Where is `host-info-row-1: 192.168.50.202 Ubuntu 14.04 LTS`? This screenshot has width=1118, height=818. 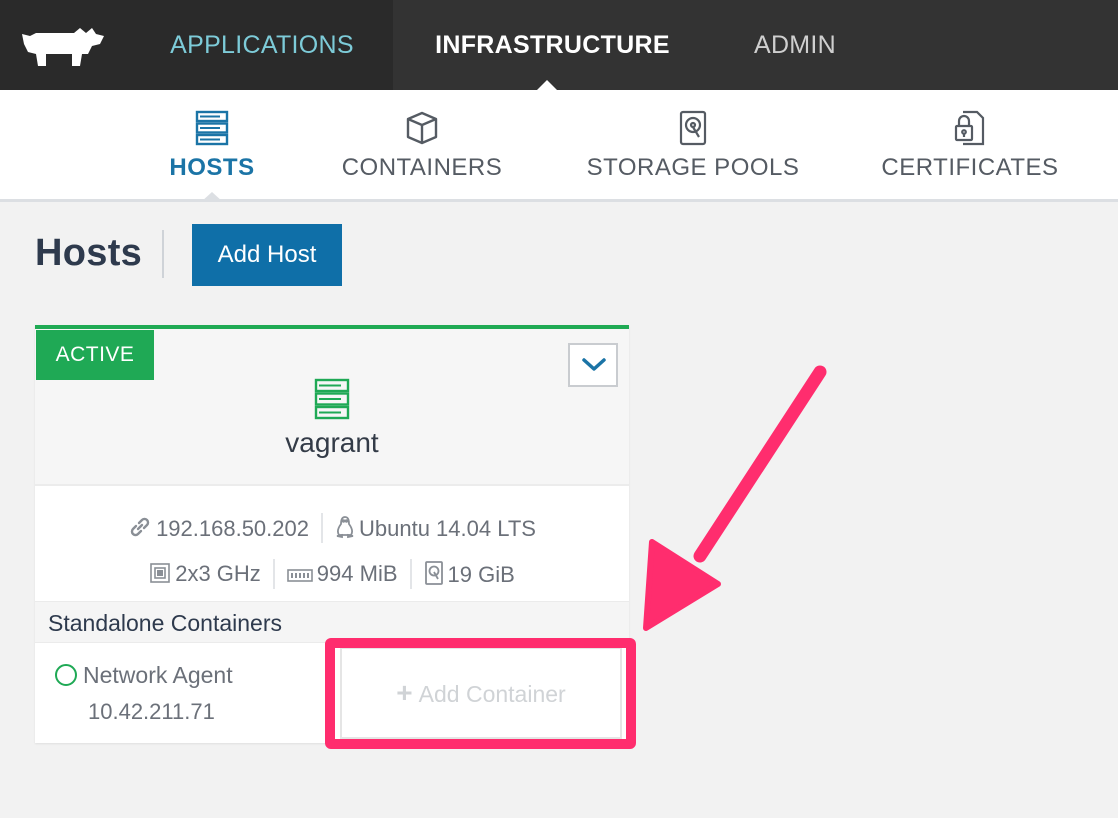
host-info-row-1: 192.168.50.202 Ubuntu 14.04 LTS is located at coordinates (332, 528).